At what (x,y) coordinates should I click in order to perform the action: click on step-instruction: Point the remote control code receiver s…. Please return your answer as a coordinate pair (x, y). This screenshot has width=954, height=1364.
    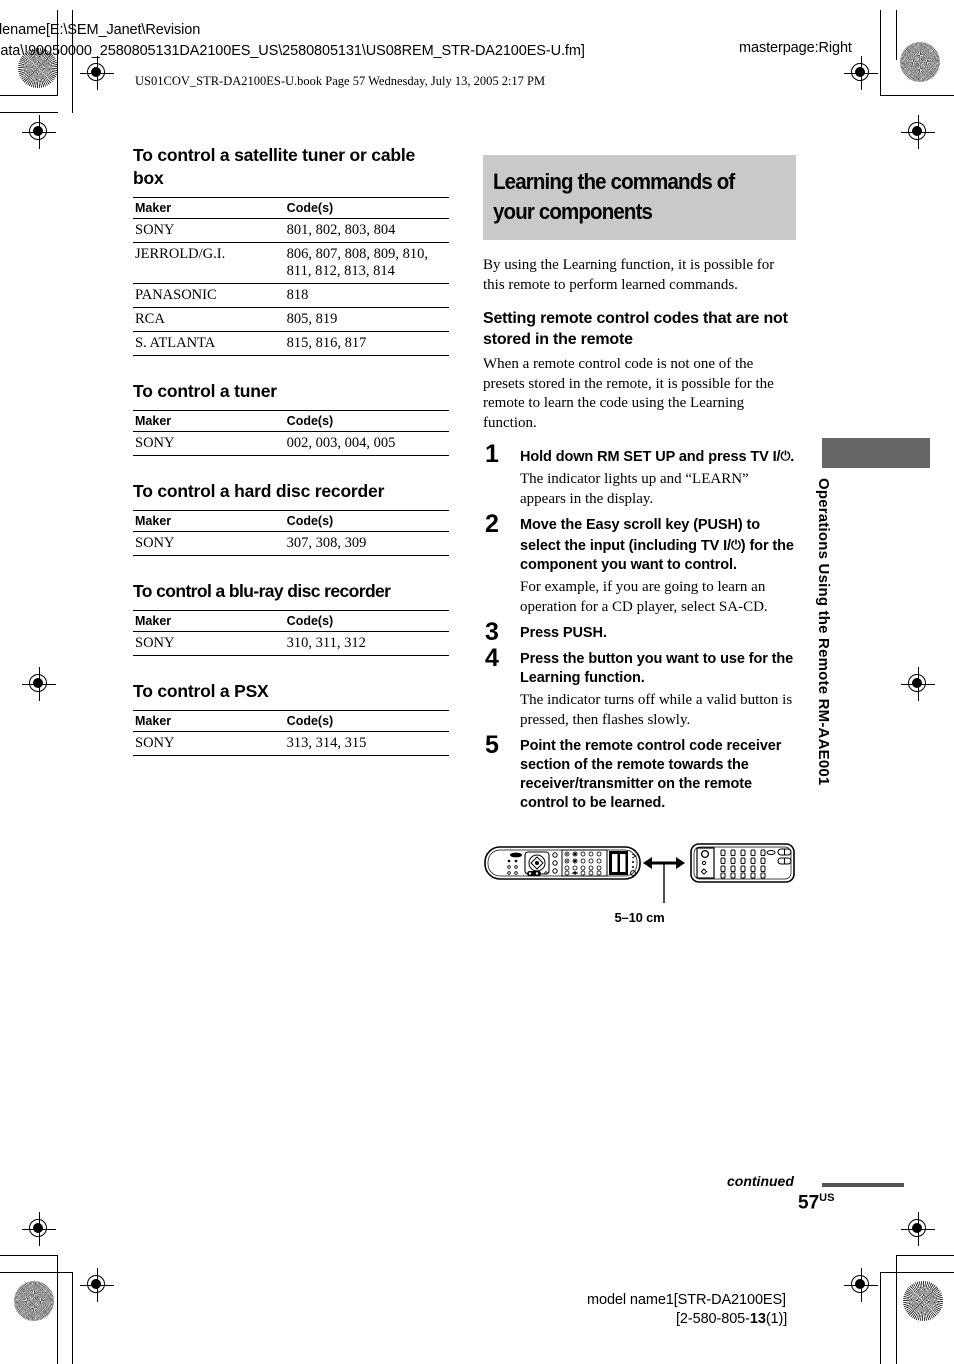
    Looking at the image, I should click on (651, 774).